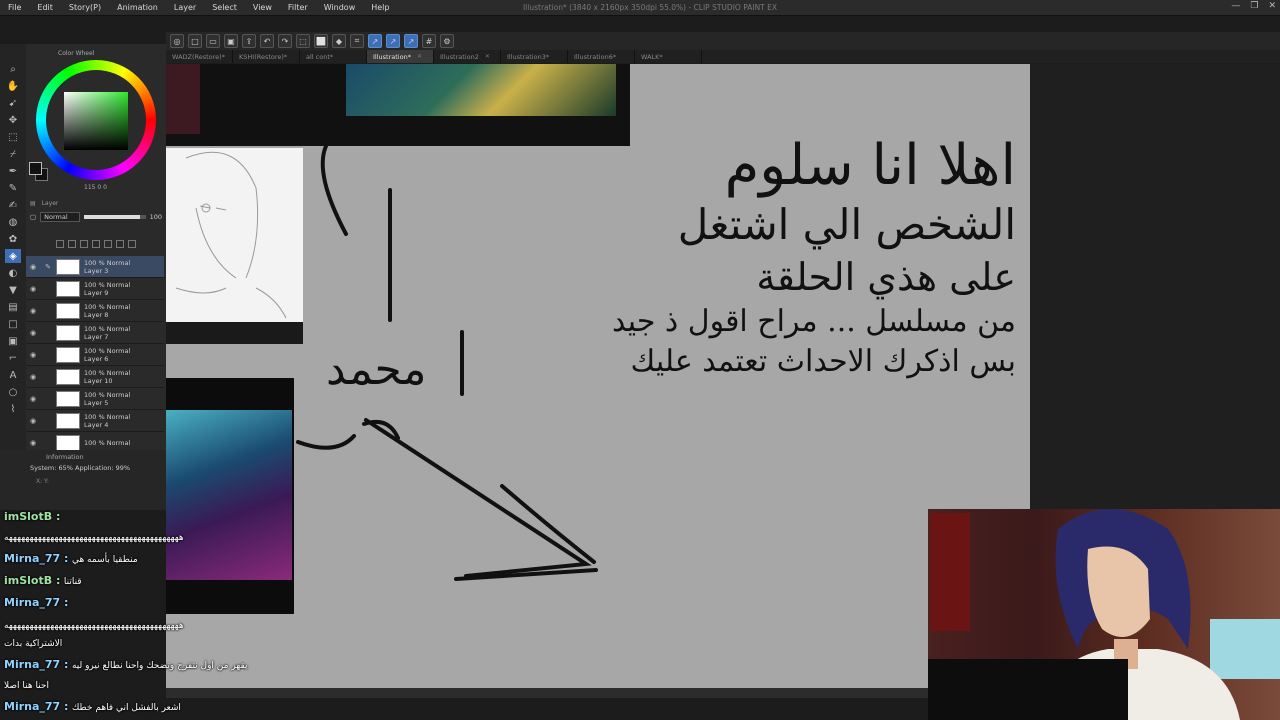 The height and width of the screenshot is (720, 1280). I want to click on menu-file: File, so click(14, 7).